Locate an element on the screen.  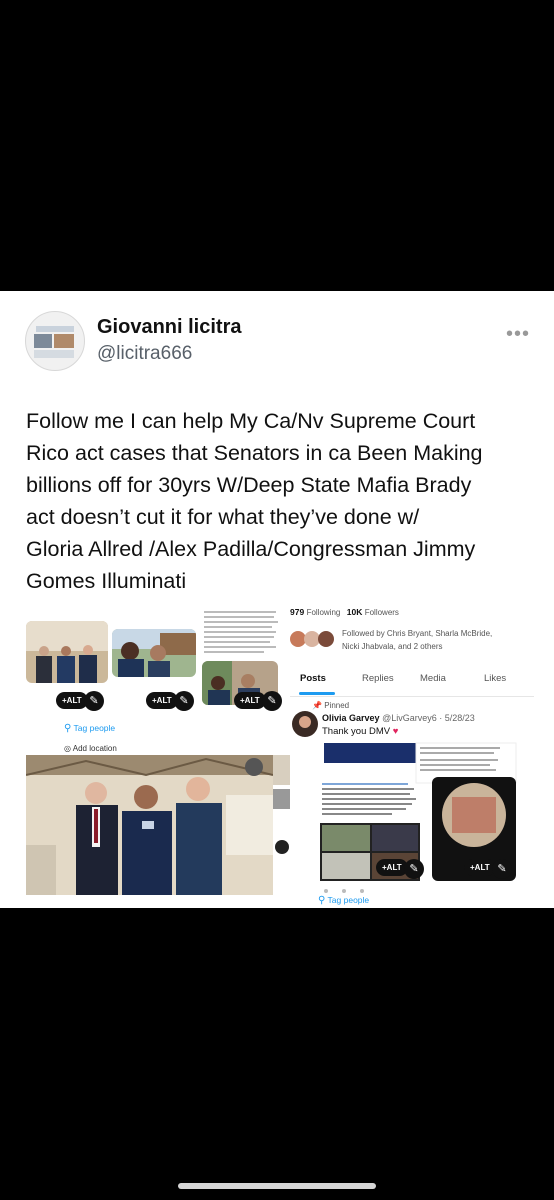
profile-tabs: Posts Replies Media Likes is located at coordinates (412, 682).